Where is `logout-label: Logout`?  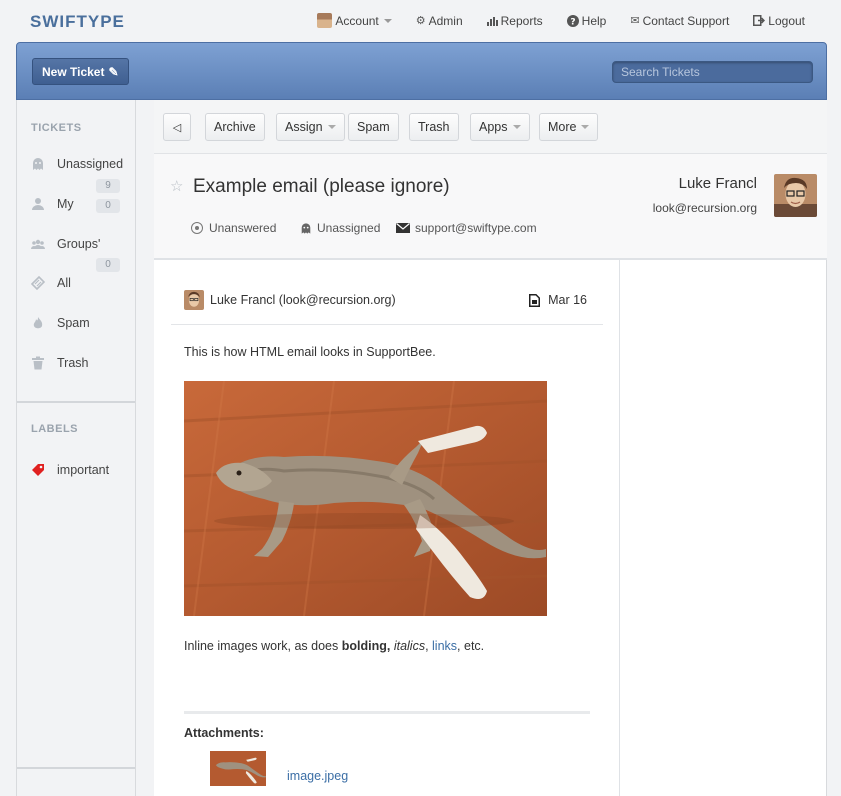
logout-label: Logout is located at coordinates (786, 20).